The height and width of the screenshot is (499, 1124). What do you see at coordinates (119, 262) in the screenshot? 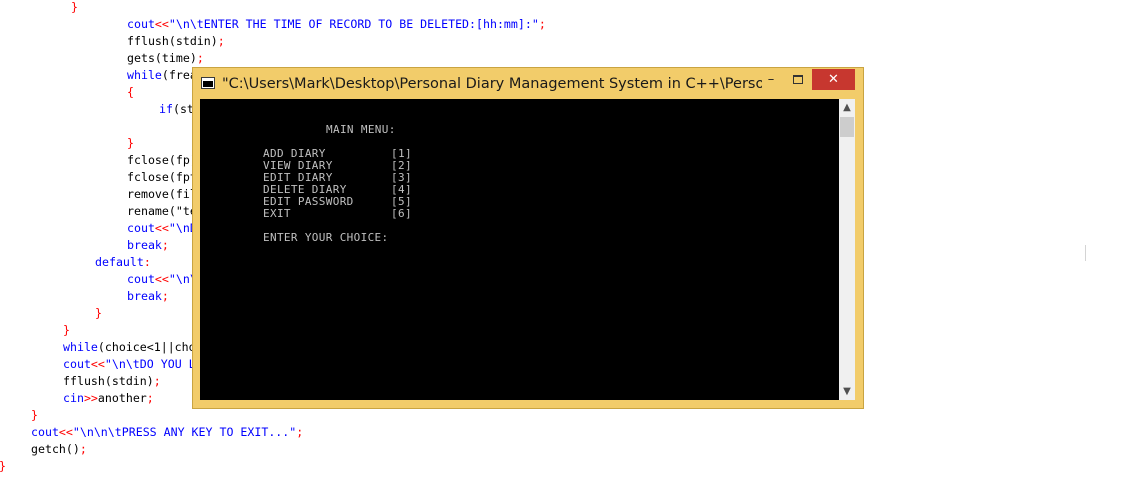
I see `code-token: default` at bounding box center [119, 262].